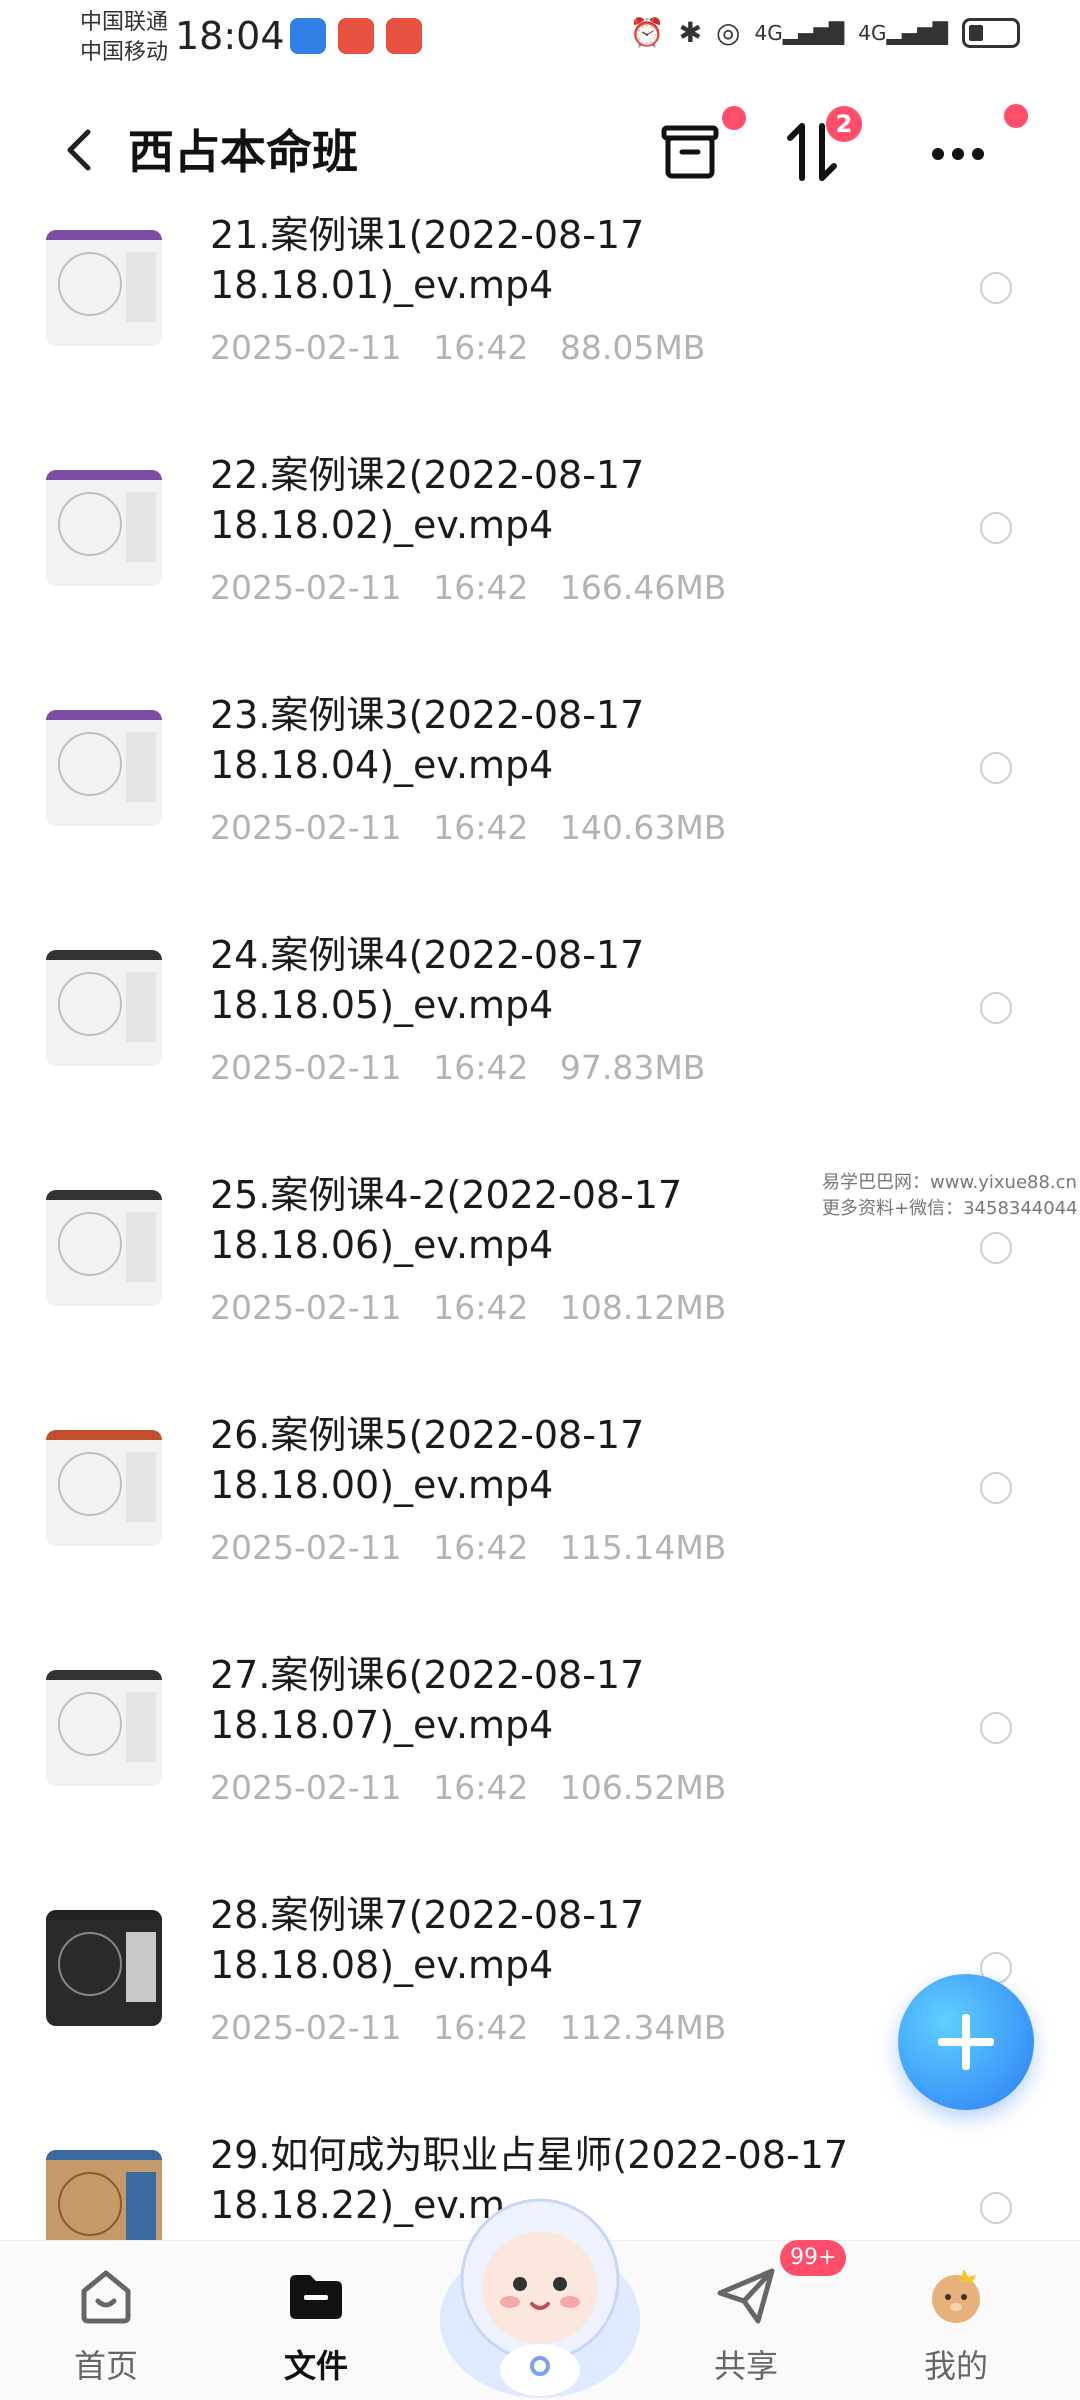 Image resolution: width=1080 pixels, height=2400 pixels. Describe the element at coordinates (80, 150) in the screenshot. I see `back-icon` at that location.